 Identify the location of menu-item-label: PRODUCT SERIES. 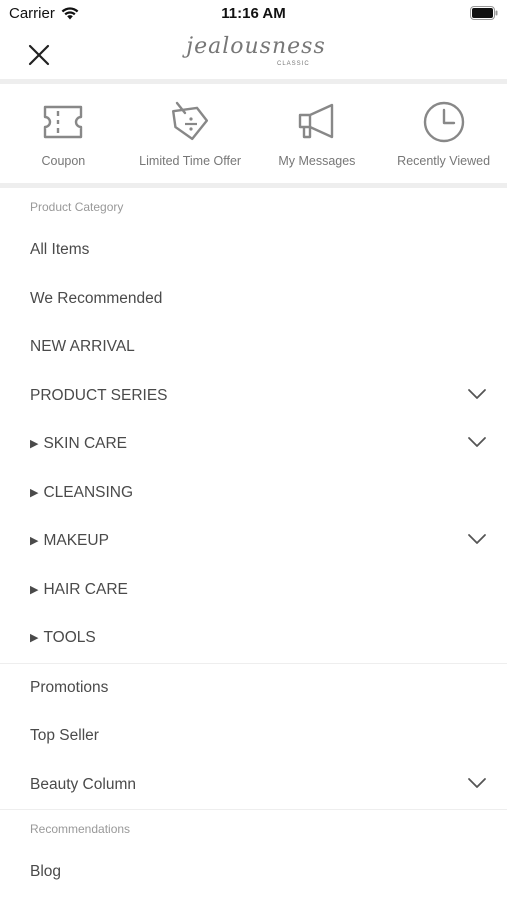
(99, 395).